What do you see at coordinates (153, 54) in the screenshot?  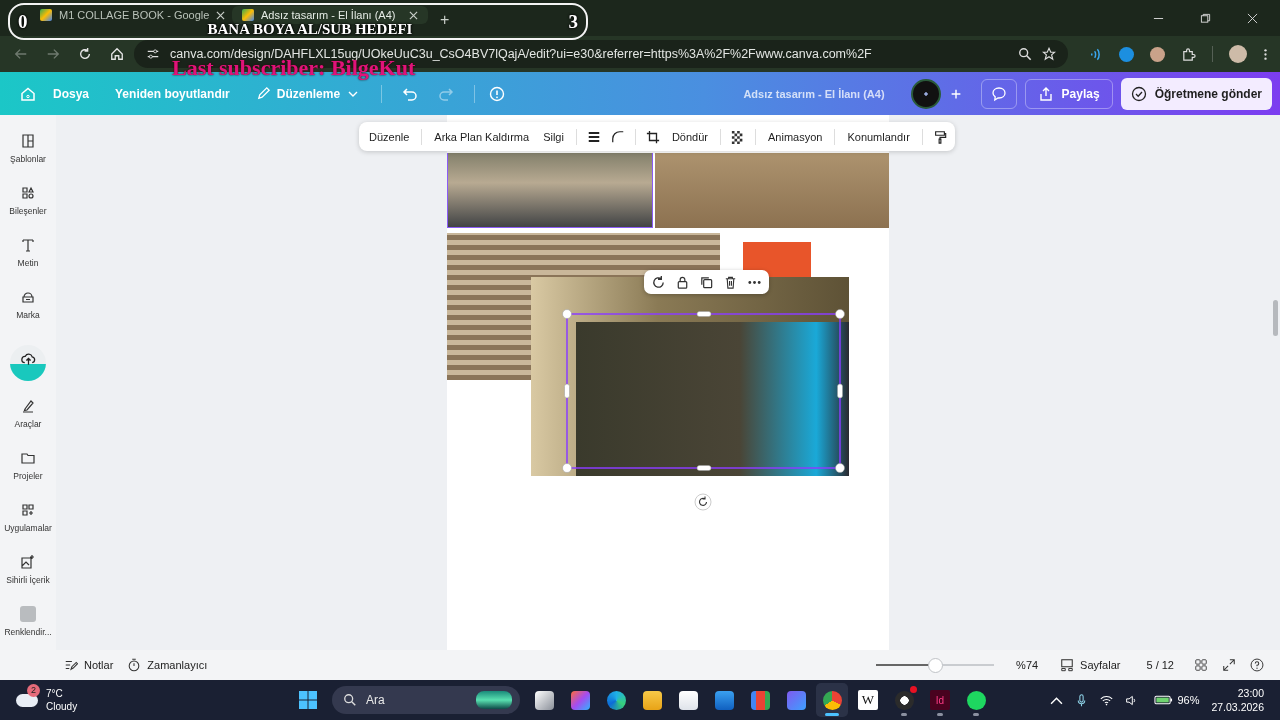 I see `site-settings-icon` at bounding box center [153, 54].